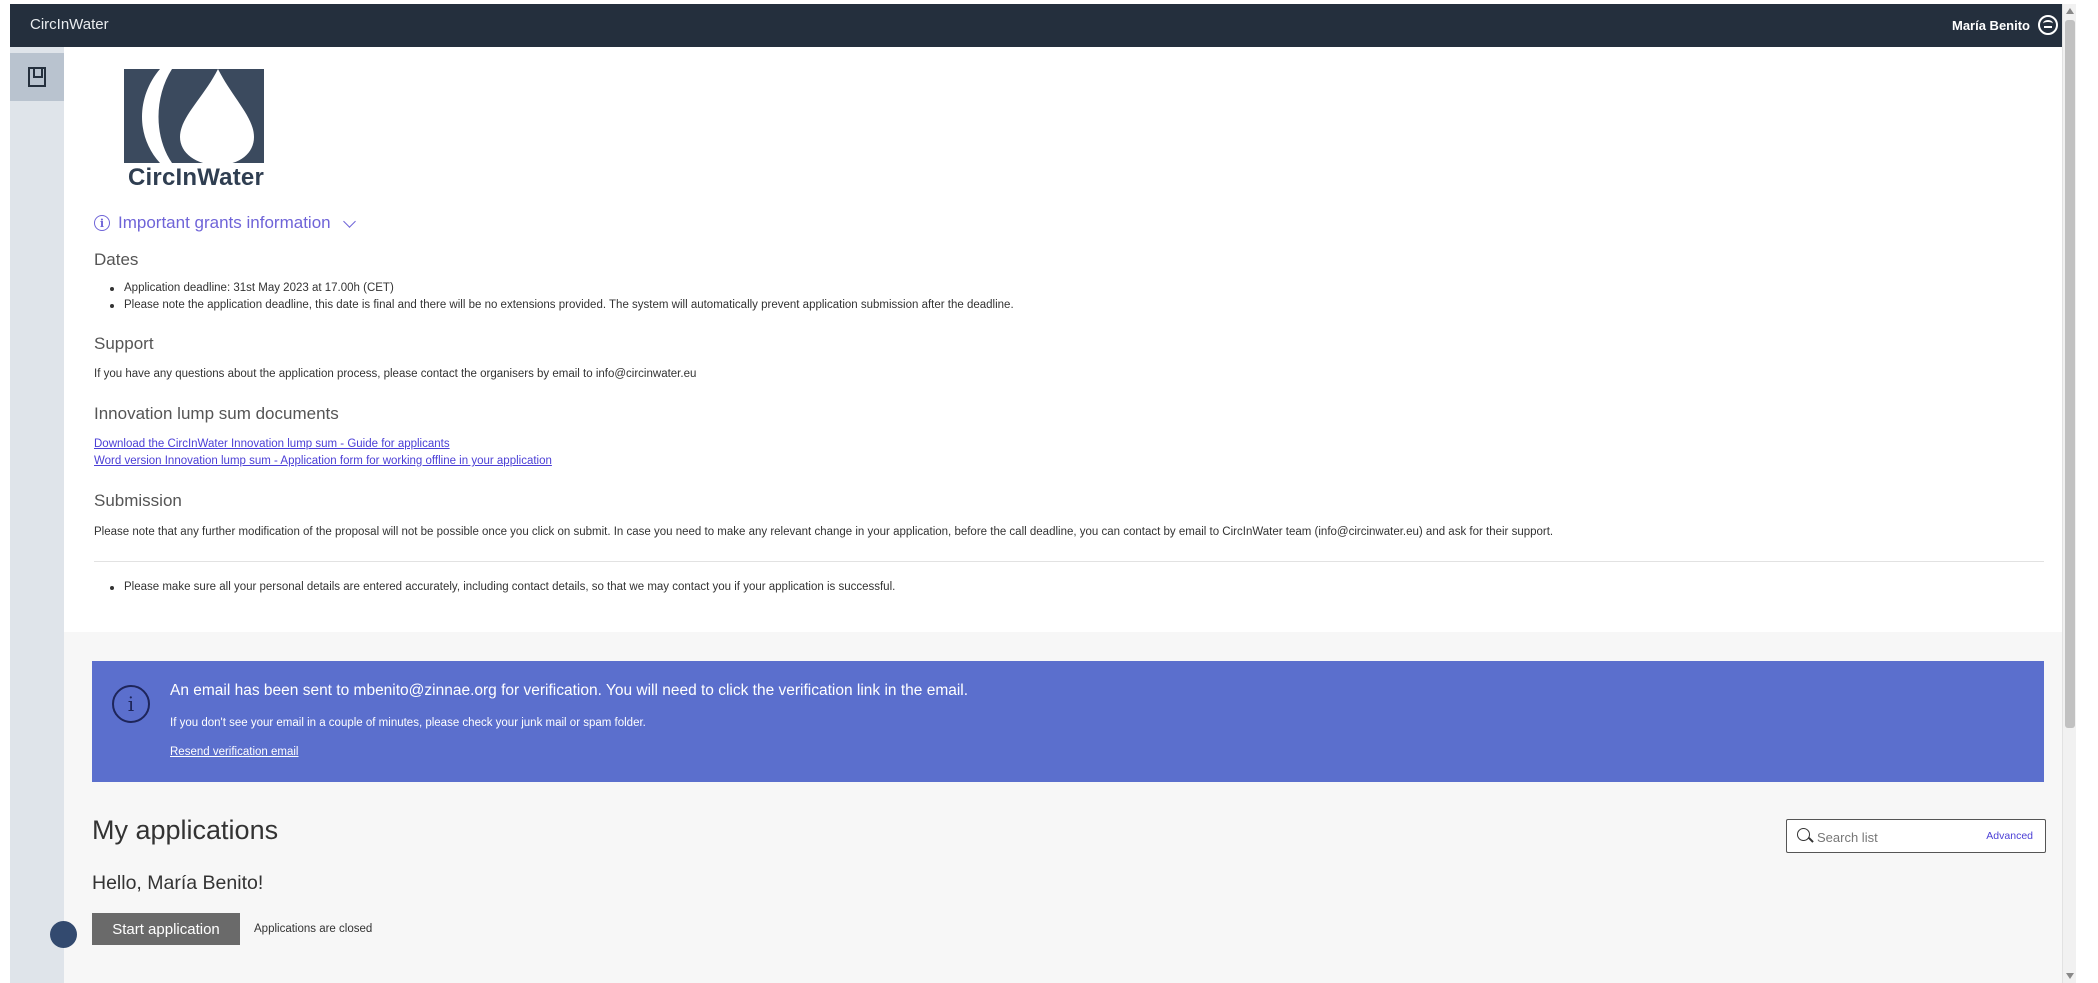  I want to click on top-bar: CircInWater María Benito, so click(1043, 25).